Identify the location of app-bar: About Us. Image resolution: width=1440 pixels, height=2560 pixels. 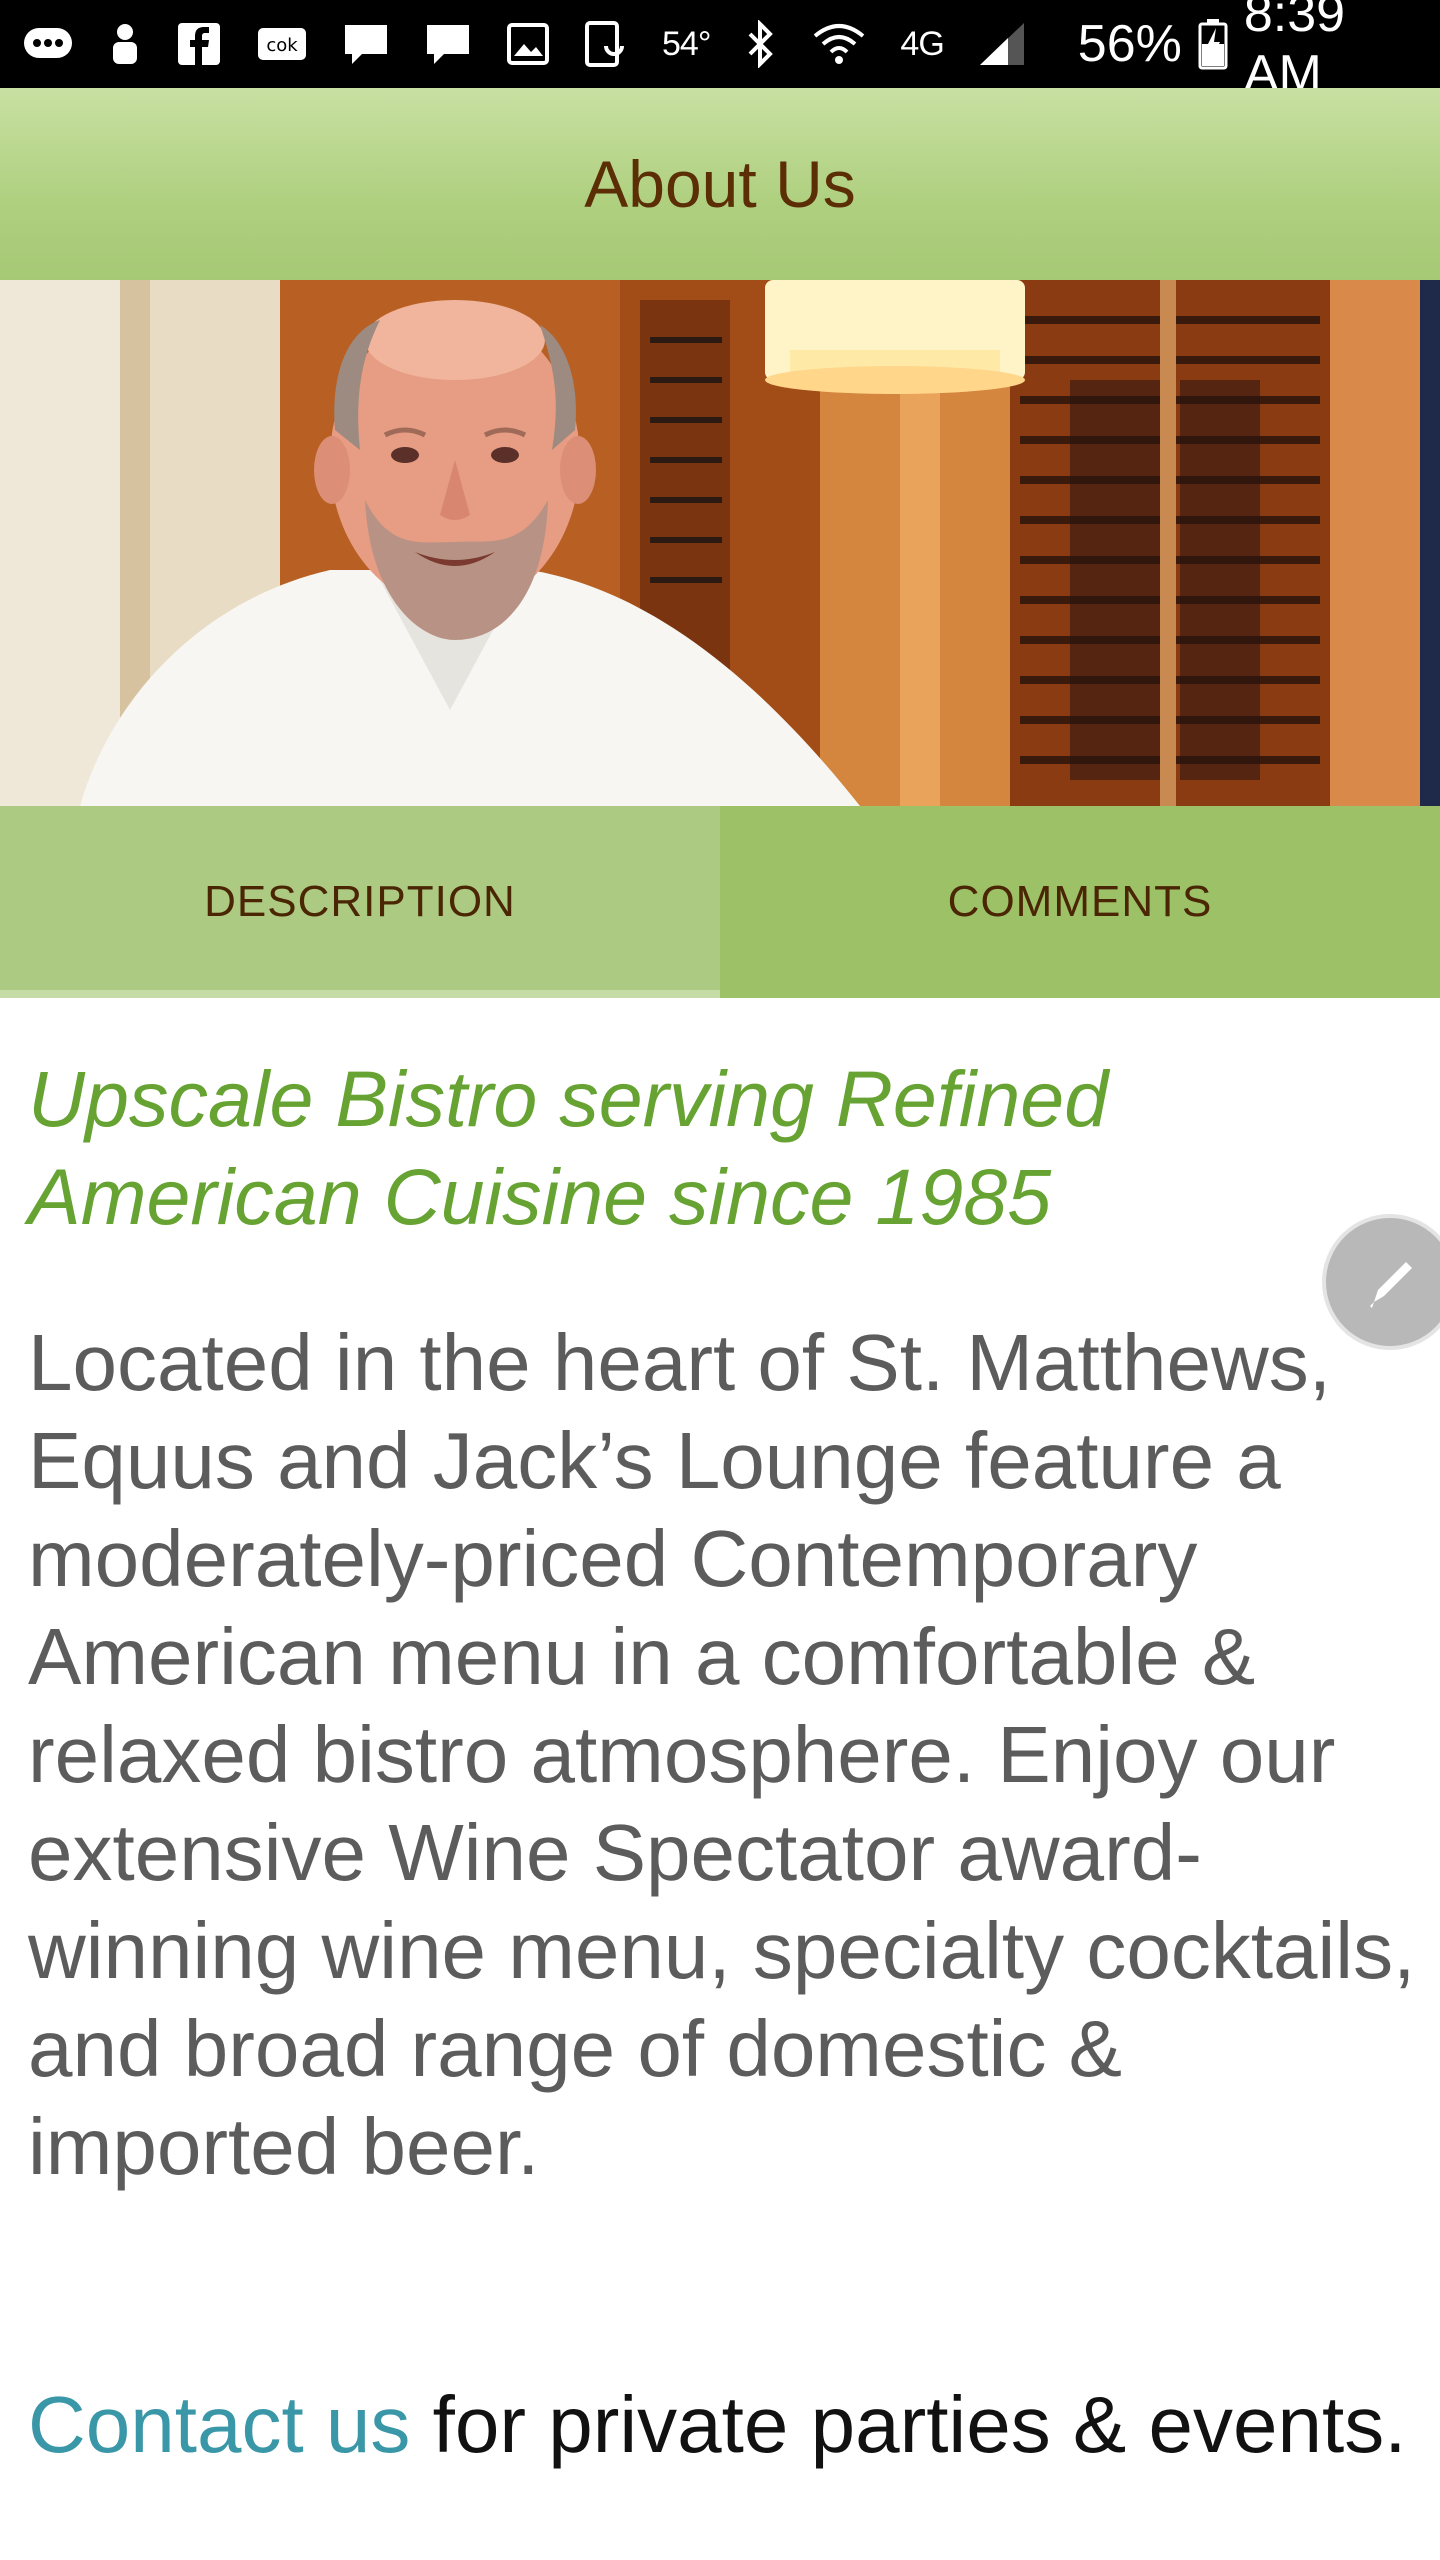
(720, 184).